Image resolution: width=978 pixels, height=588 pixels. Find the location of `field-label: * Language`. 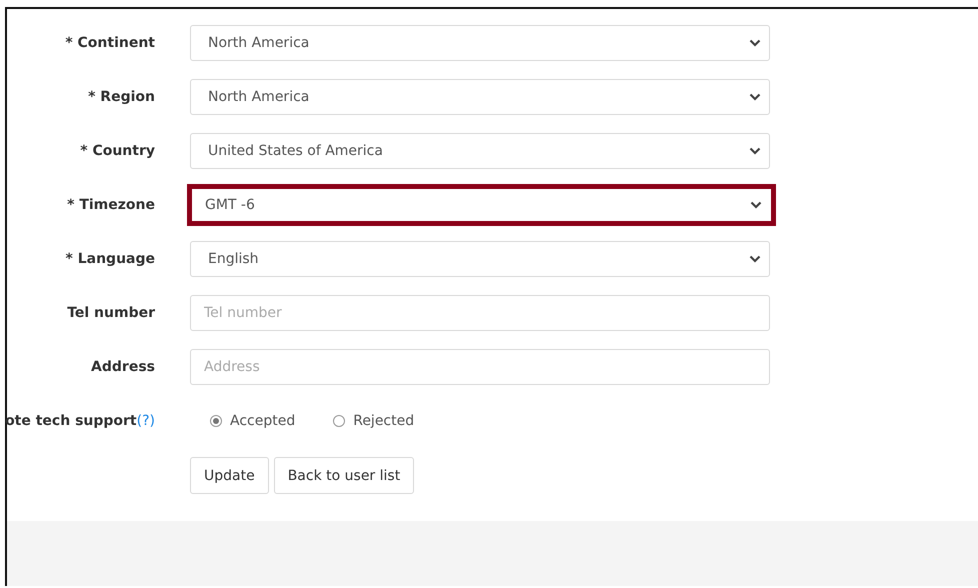

field-label: * Language is located at coordinates (110, 259).